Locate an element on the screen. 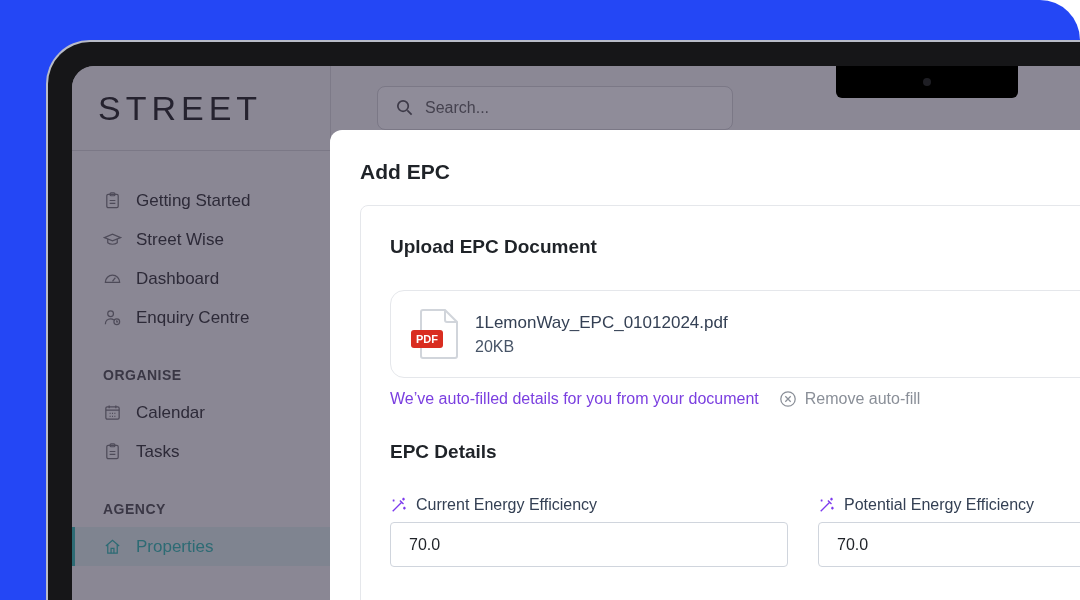  search-icon is located at coordinates (404, 107).